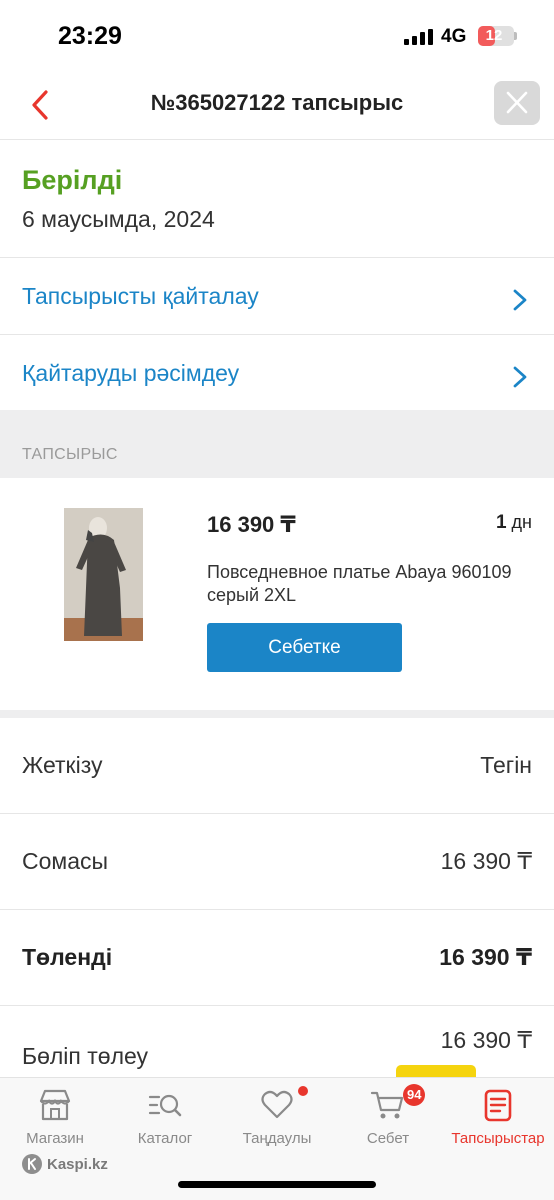  I want to click on nav-item-store: Магазин, so click(55, 1118).